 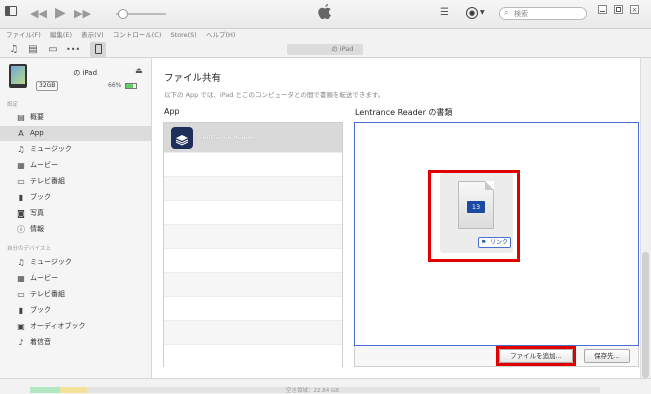 I want to click on device-name-pill: の iPad, so click(x=325, y=49).